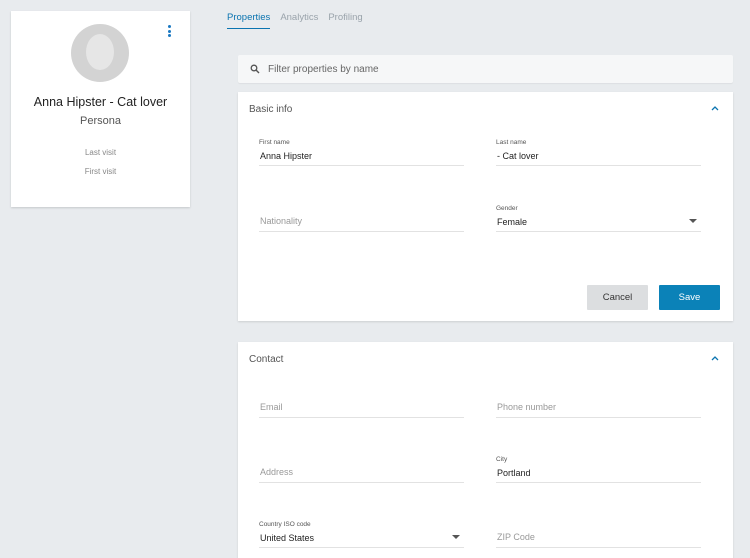  What do you see at coordinates (100, 102) in the screenshot?
I see `profile-name: Anna Hipster - Cat lover` at bounding box center [100, 102].